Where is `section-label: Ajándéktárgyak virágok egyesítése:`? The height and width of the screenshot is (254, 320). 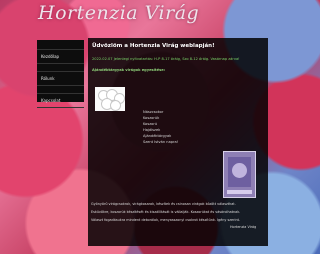
section-label: Ajándéktárgyak virágok egyesítése: is located at coordinates (129, 70).